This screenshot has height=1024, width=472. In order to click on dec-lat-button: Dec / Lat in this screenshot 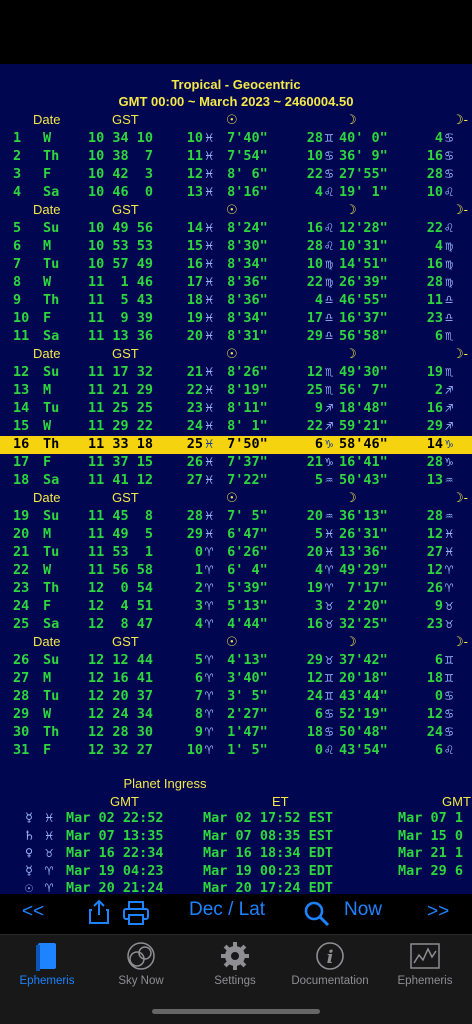, I will do `click(227, 910)`.